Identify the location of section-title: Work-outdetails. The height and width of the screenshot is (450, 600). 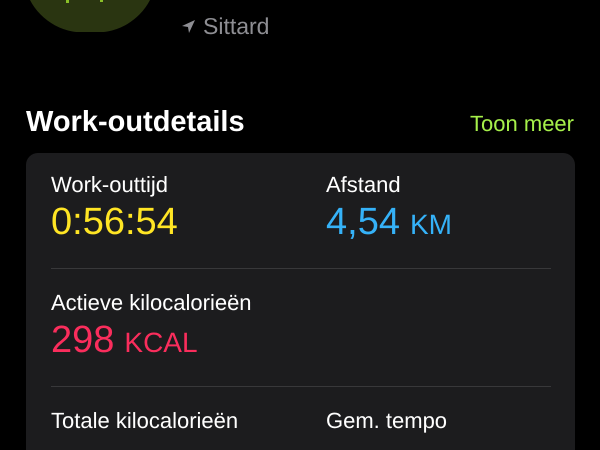
(135, 122).